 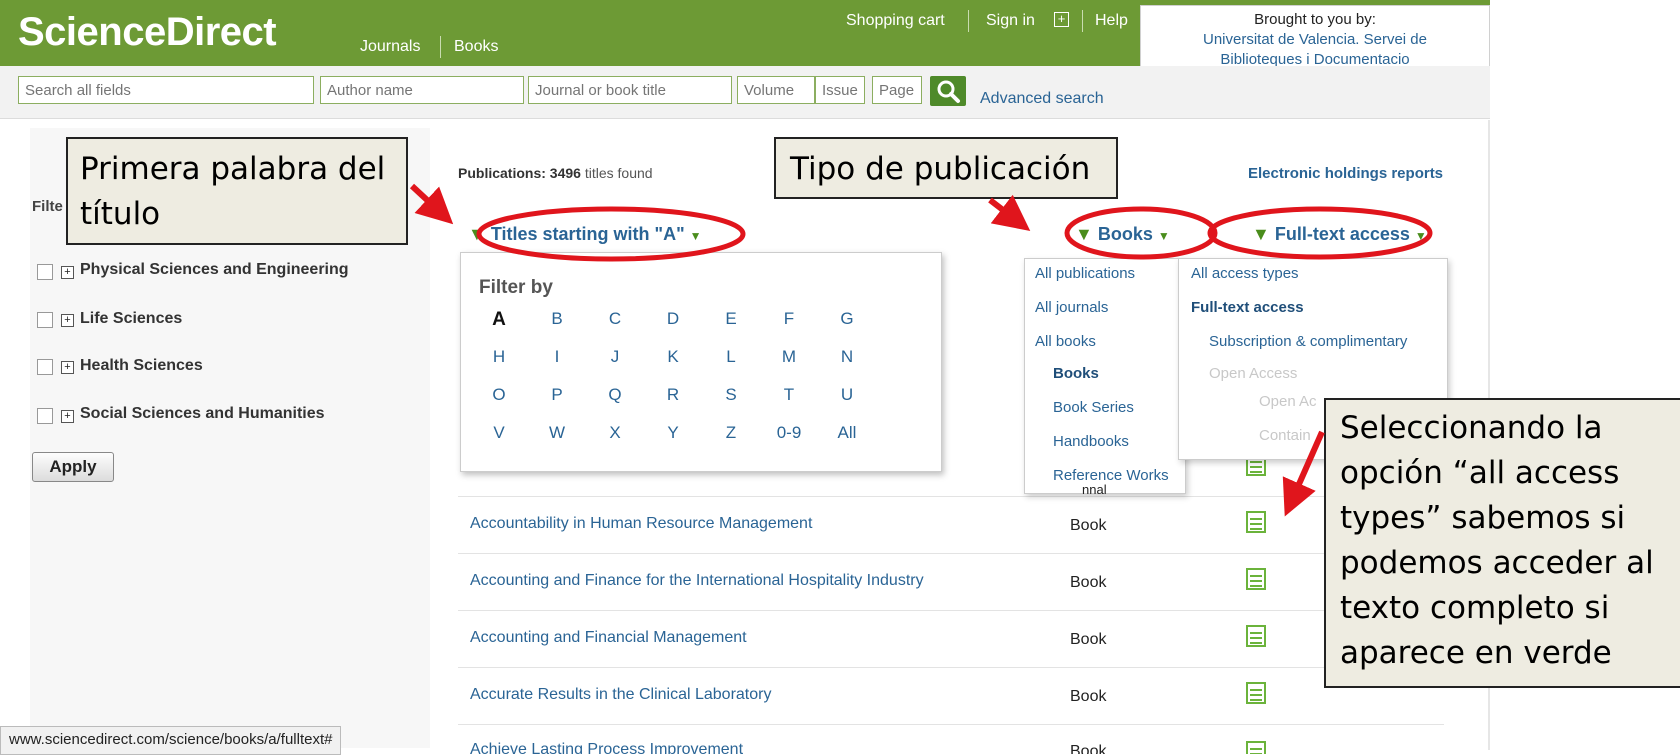 What do you see at coordinates (1111, 21) in the screenshot?
I see `help-link: Help` at bounding box center [1111, 21].